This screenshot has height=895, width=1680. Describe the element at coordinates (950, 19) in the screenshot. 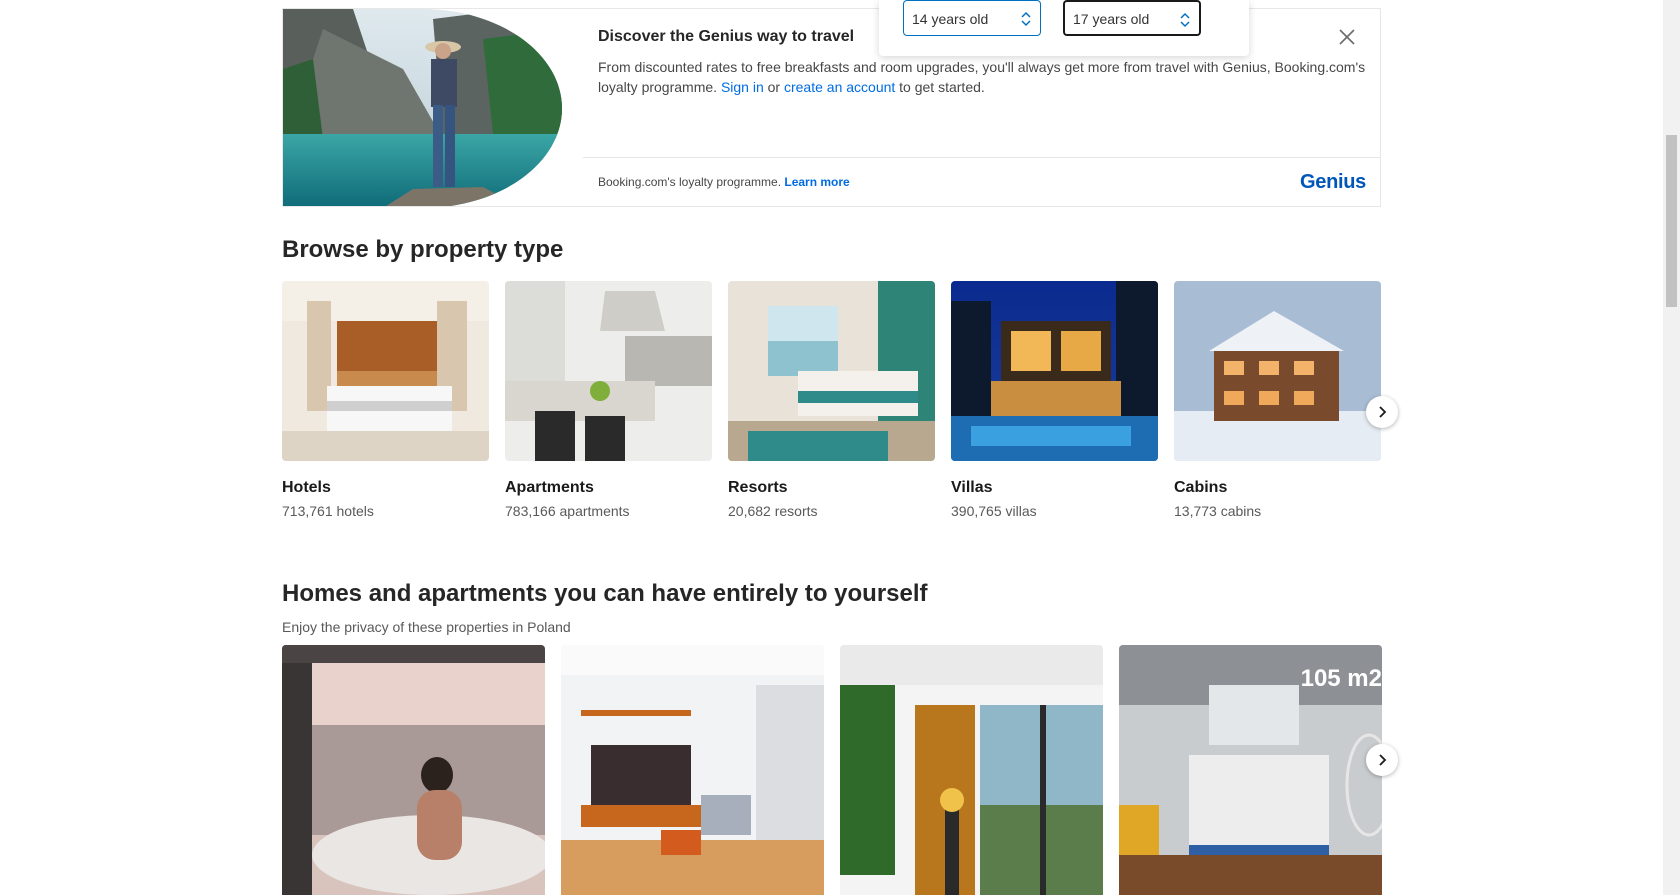

I see `child-age-value-1: 14 years old` at that location.